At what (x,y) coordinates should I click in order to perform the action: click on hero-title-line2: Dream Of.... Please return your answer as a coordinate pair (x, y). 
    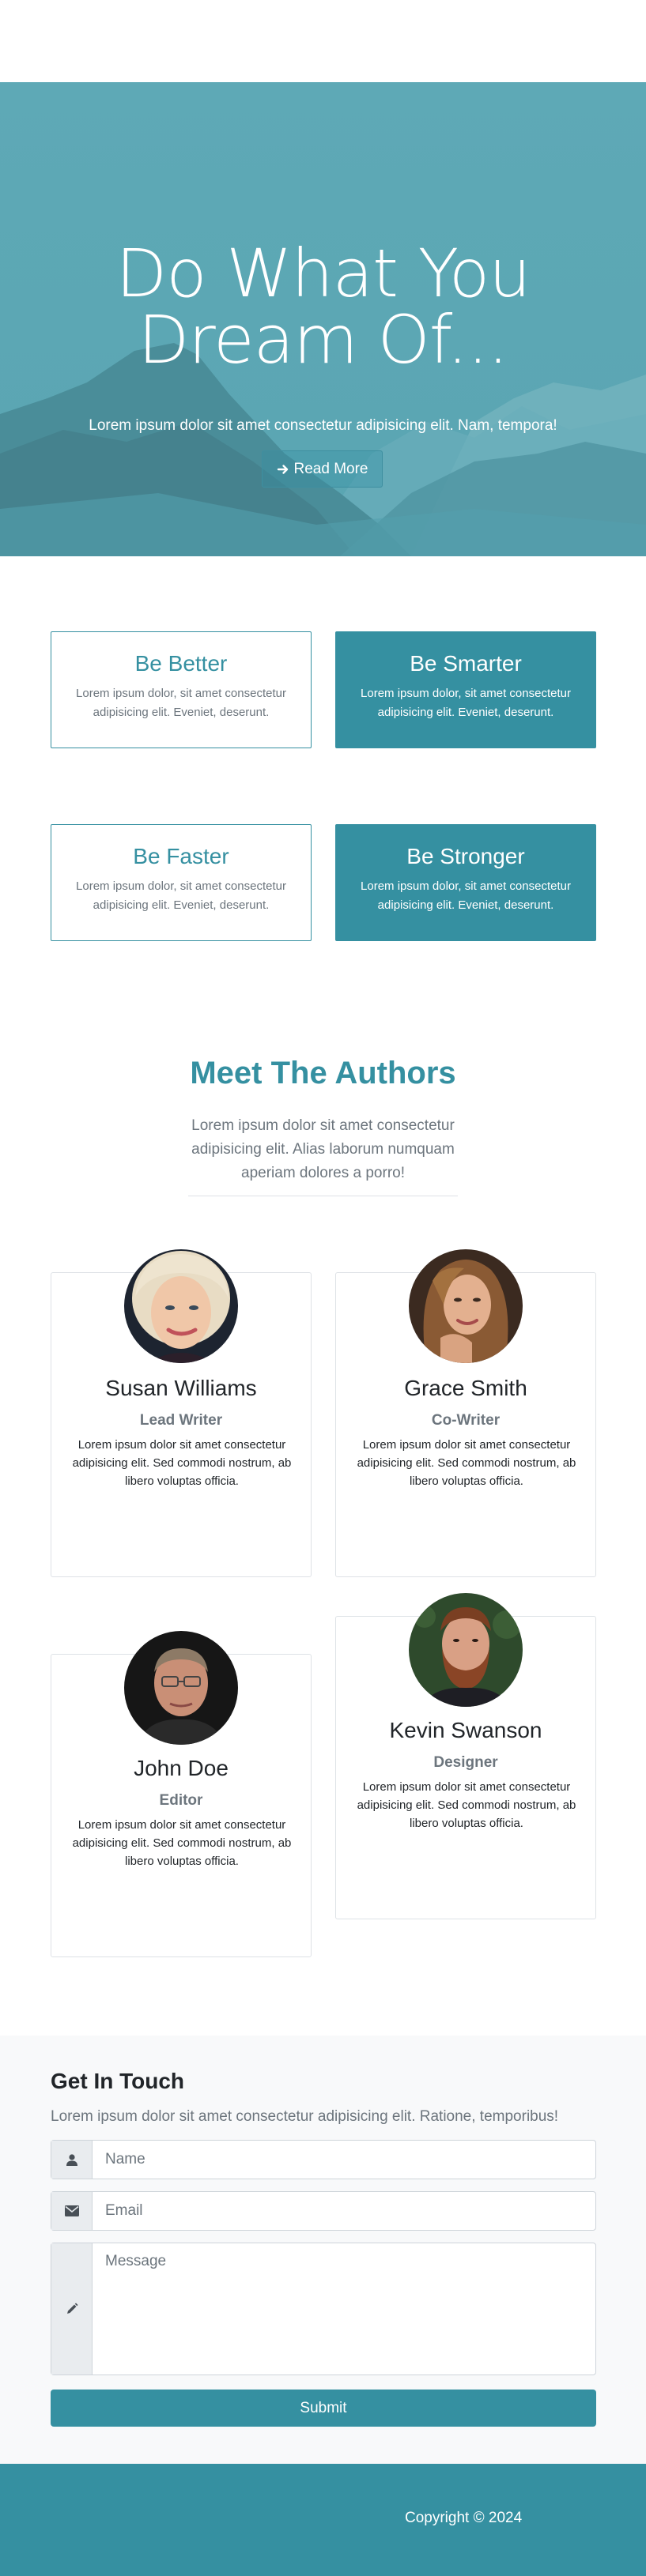
    Looking at the image, I should click on (323, 339).